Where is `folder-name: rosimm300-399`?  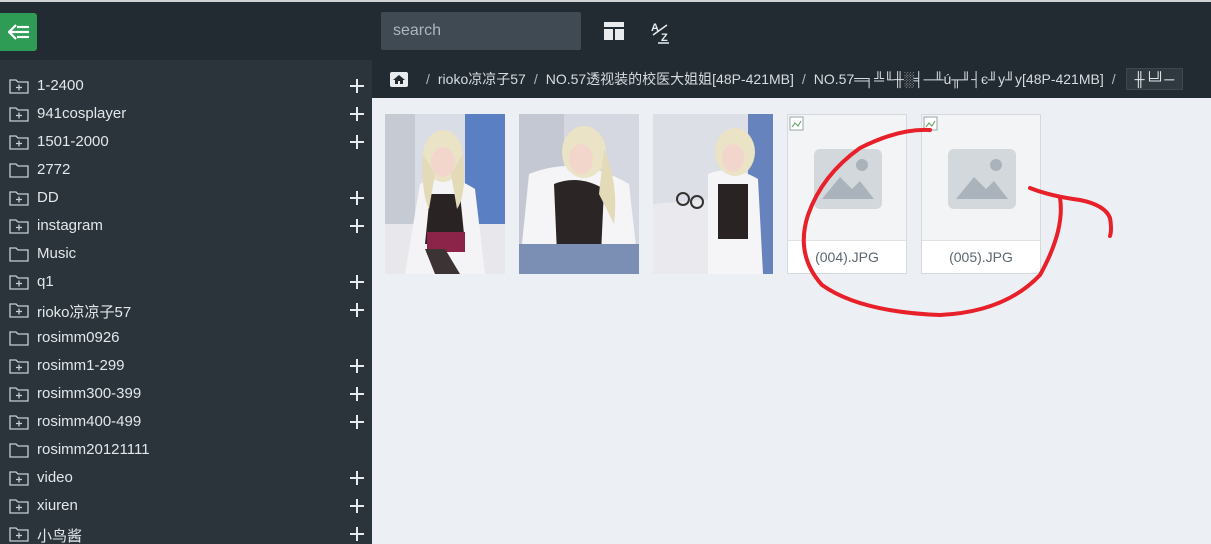
folder-name: rosimm300-399 is located at coordinates (89, 393).